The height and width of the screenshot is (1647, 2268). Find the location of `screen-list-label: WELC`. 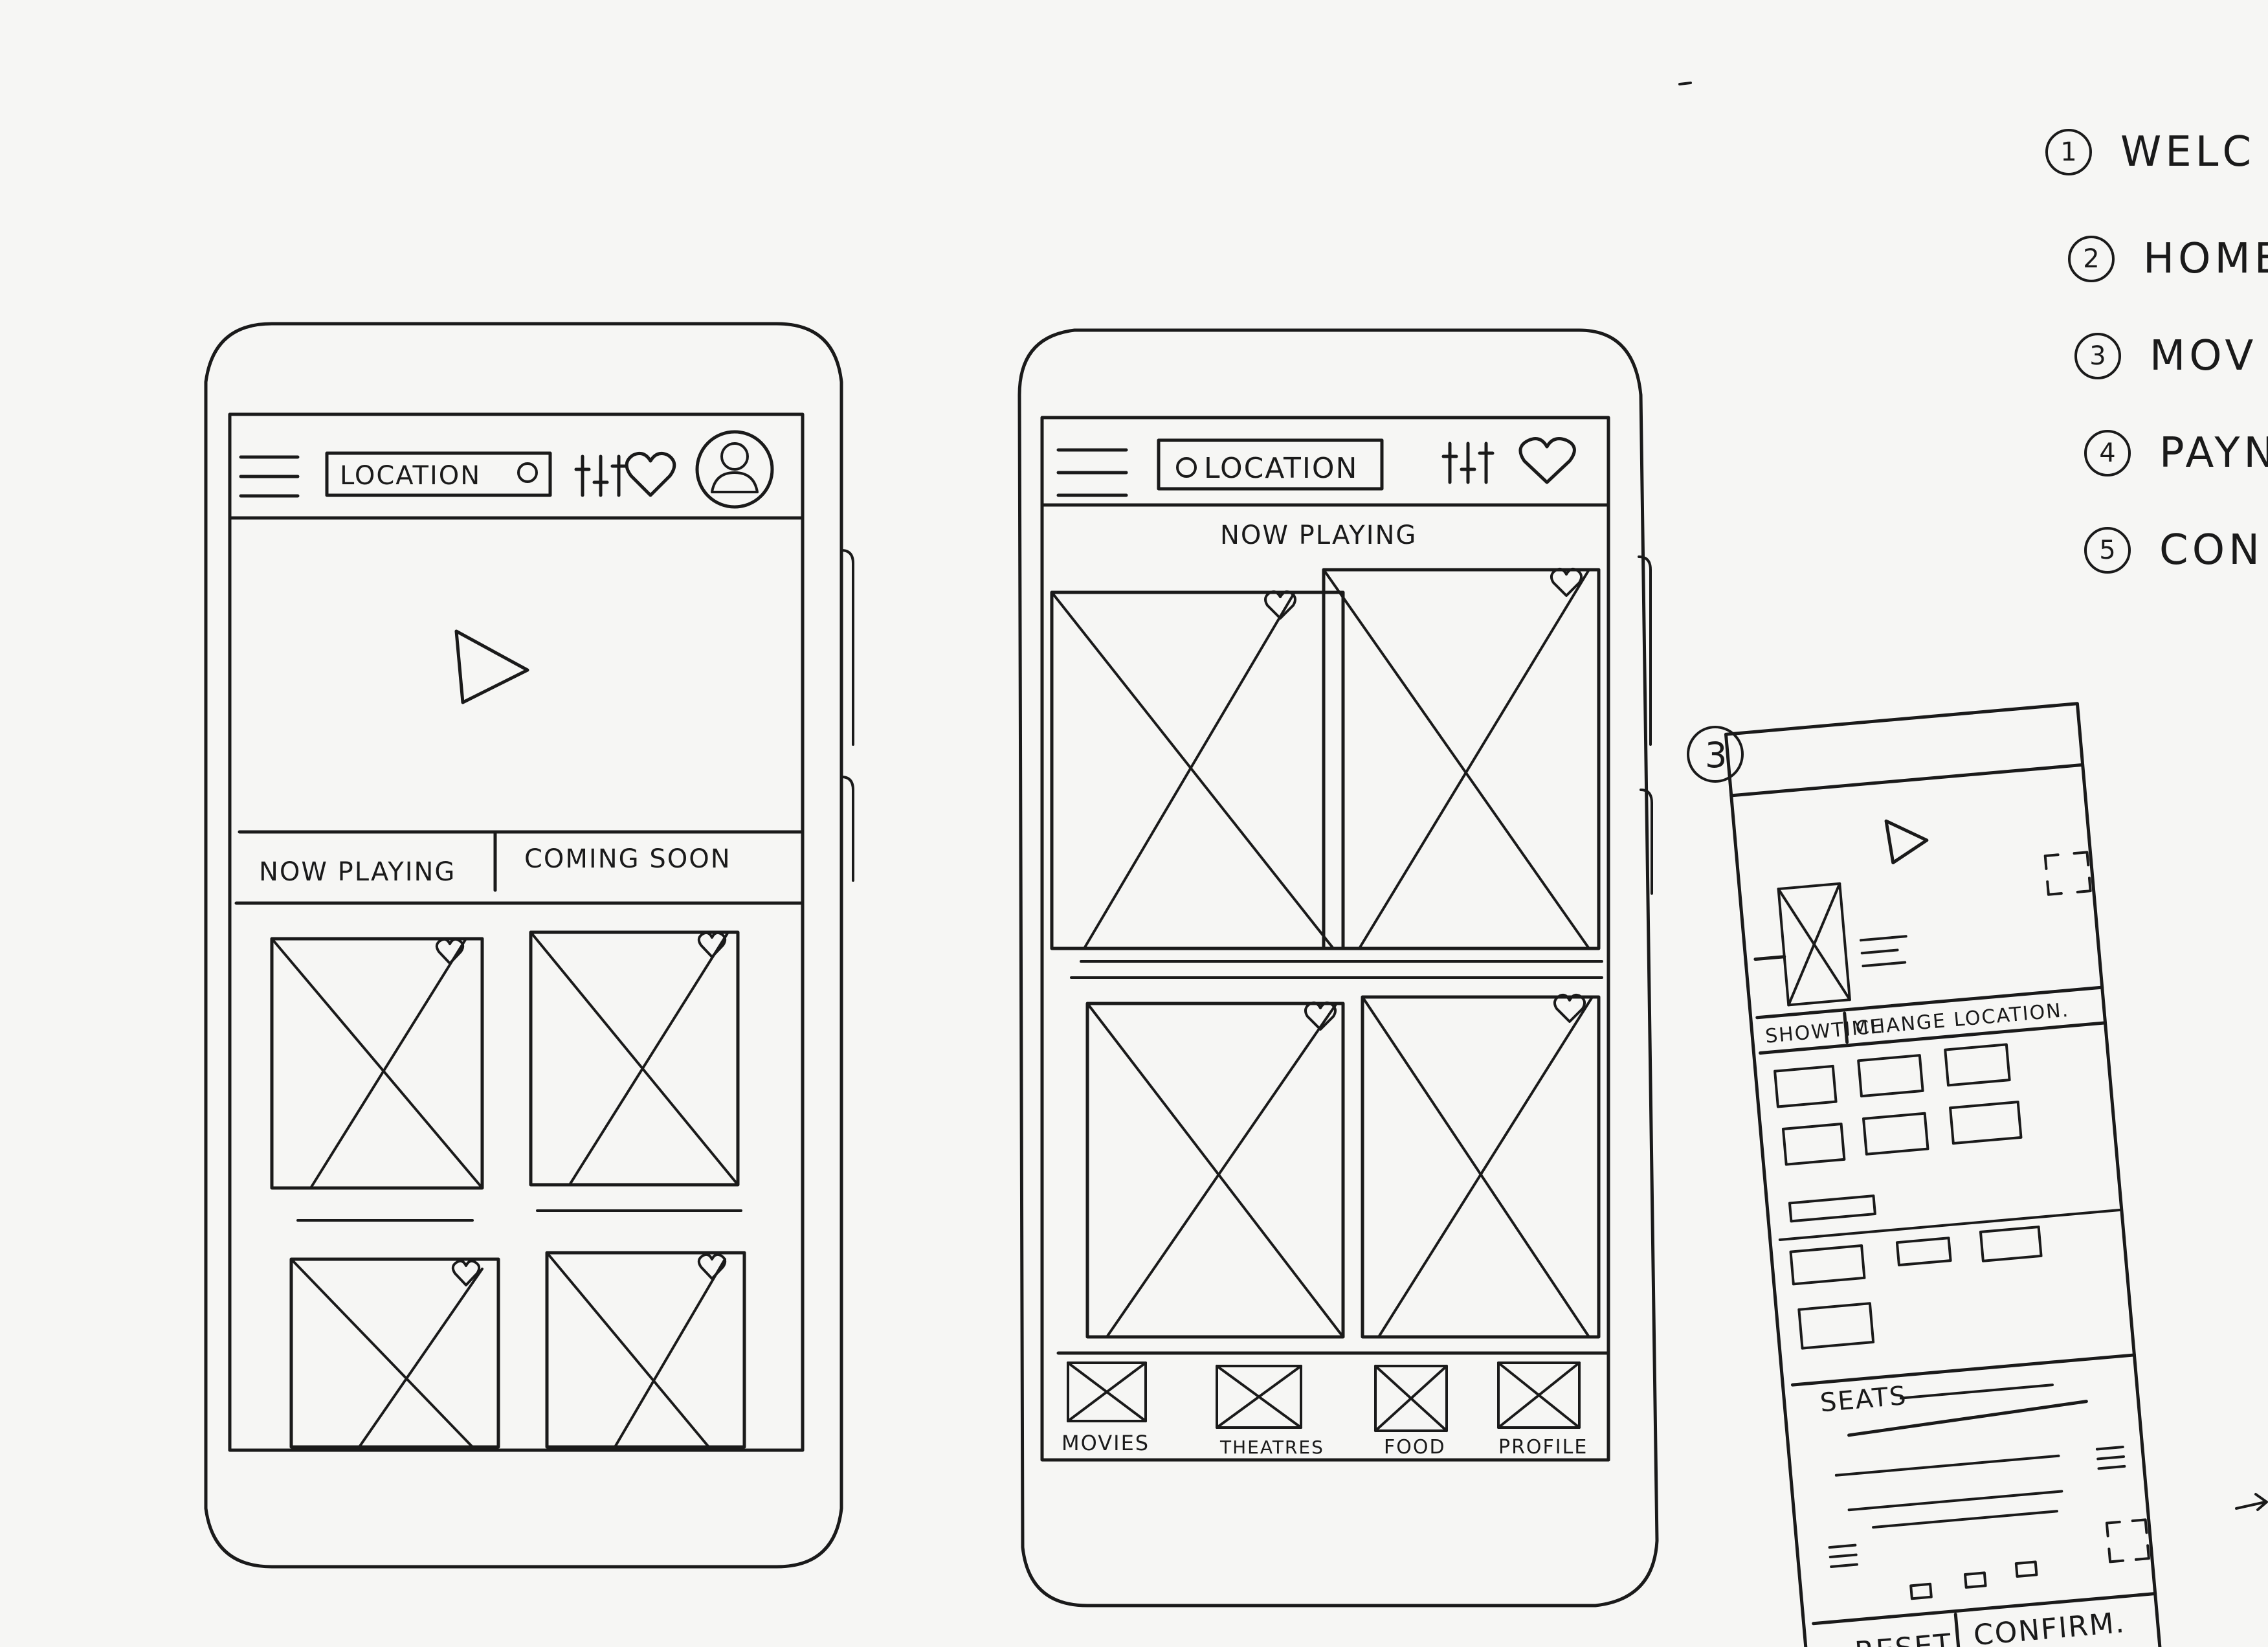

screen-list-label: WELC is located at coordinates (2188, 152).